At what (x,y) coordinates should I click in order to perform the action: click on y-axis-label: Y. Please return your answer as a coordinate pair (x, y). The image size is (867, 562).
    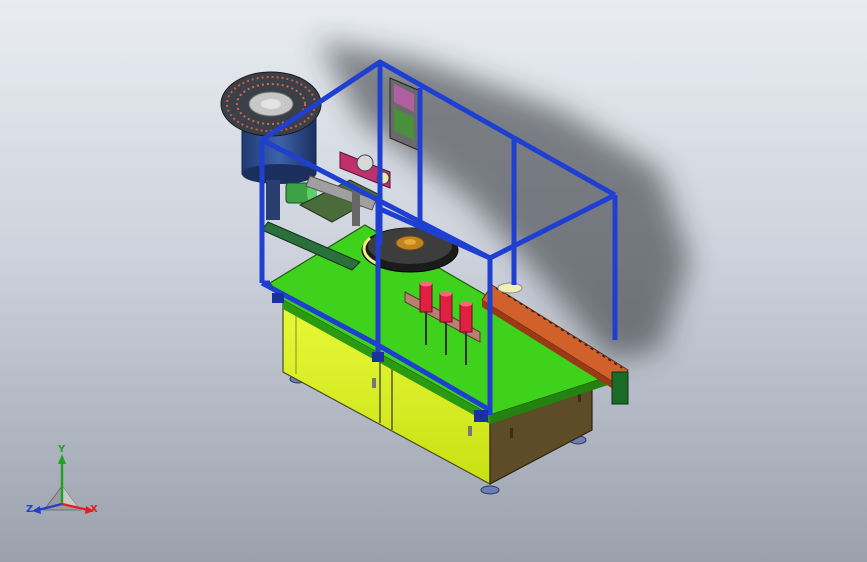
    Looking at the image, I should click on (62, 449).